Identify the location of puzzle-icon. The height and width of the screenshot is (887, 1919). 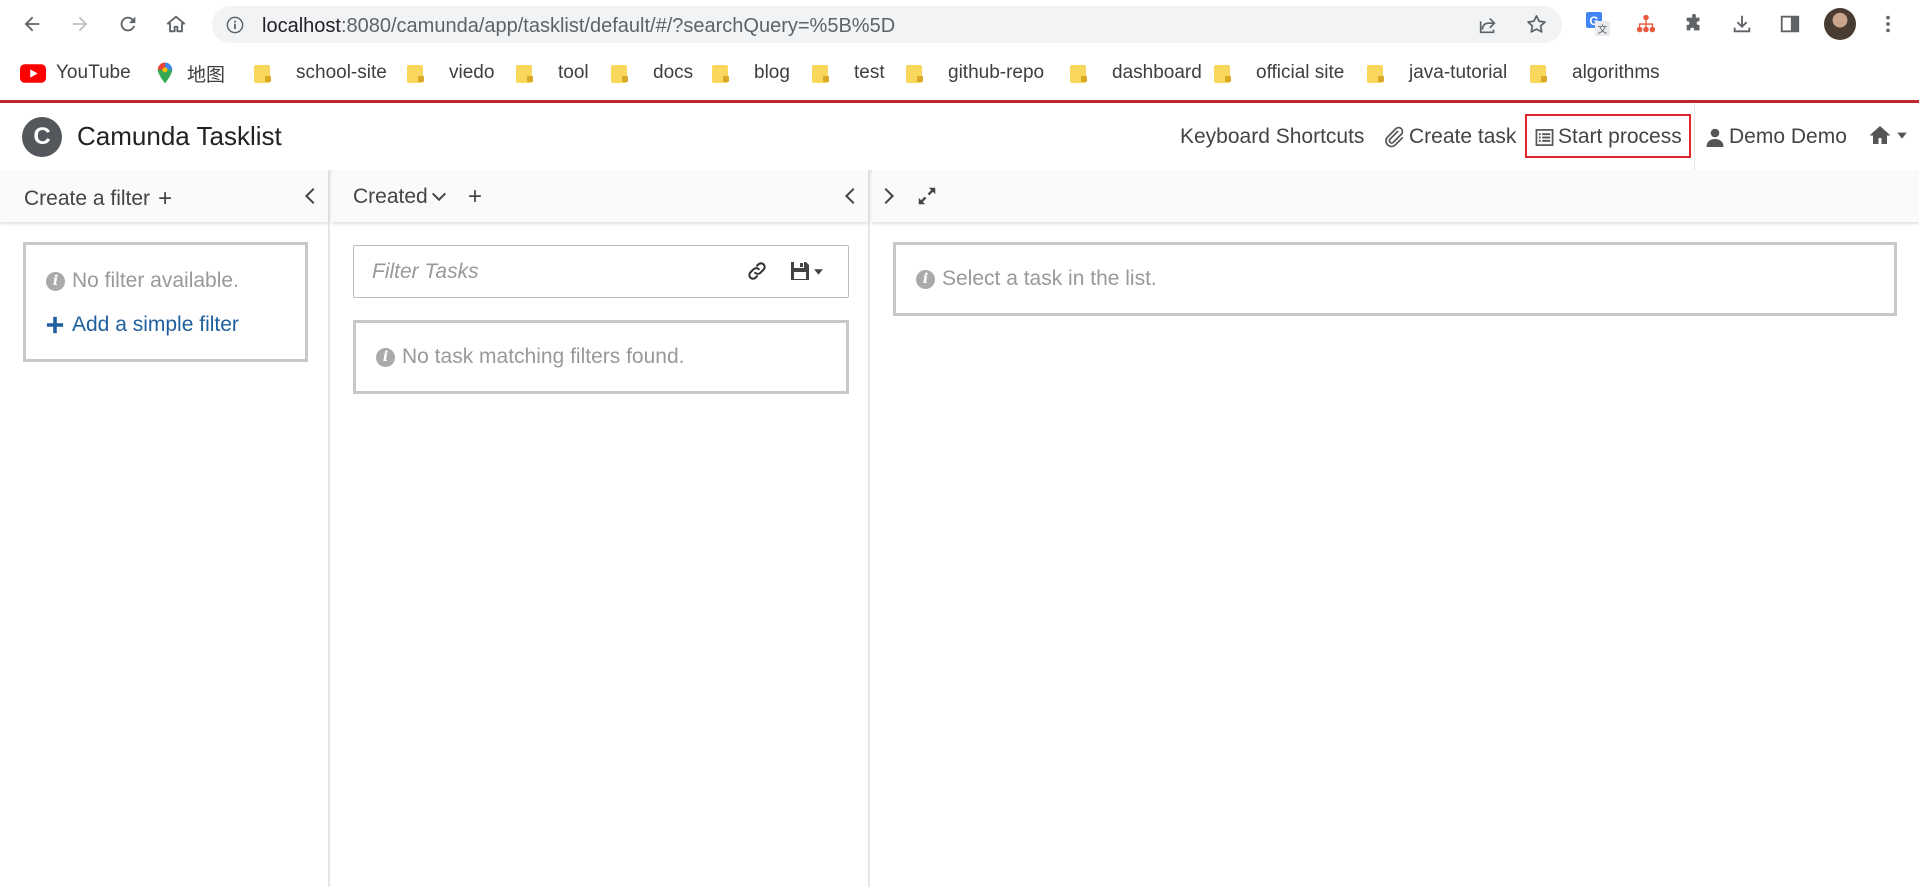
(1693, 22).